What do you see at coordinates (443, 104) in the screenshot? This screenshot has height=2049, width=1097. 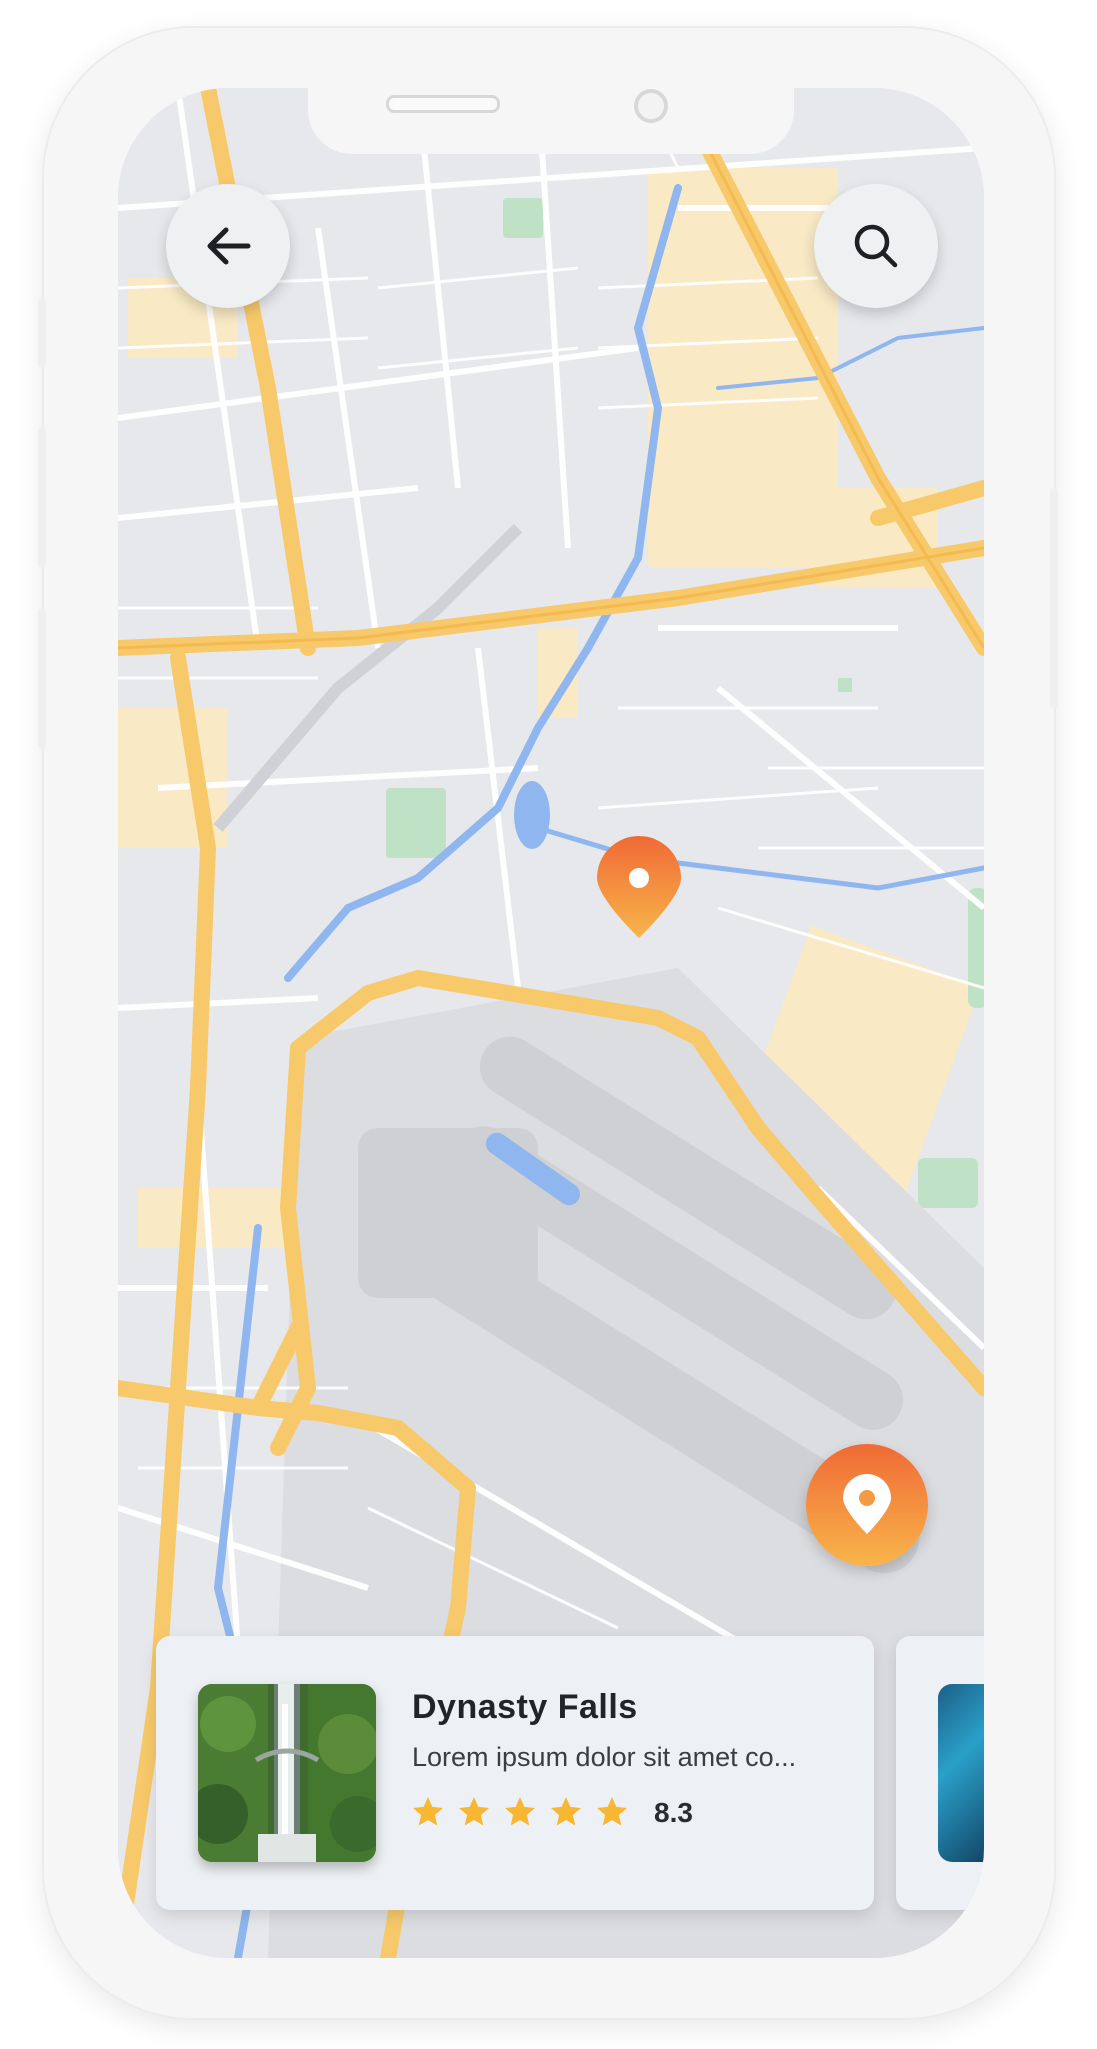 I see `earpiece-speaker` at bounding box center [443, 104].